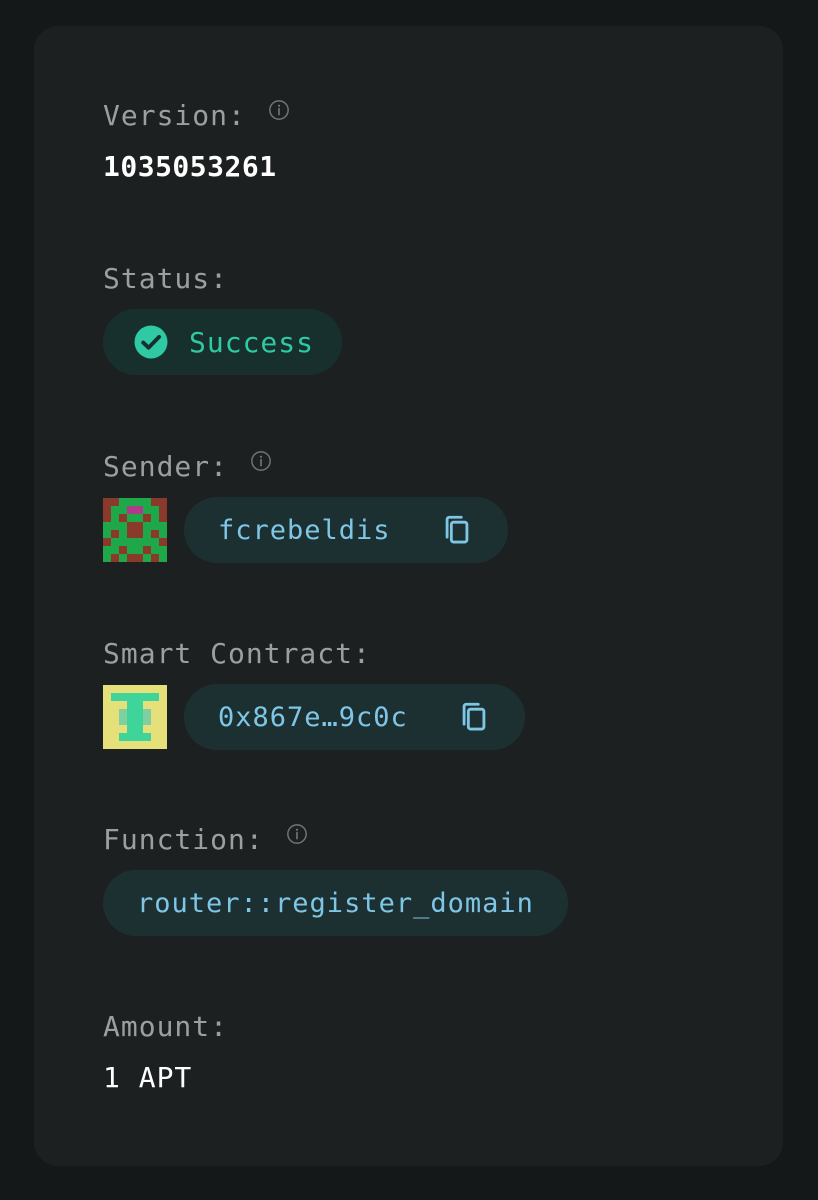 The image size is (818, 1200). What do you see at coordinates (190, 166) in the screenshot?
I see `version-value: 1035053261` at bounding box center [190, 166].